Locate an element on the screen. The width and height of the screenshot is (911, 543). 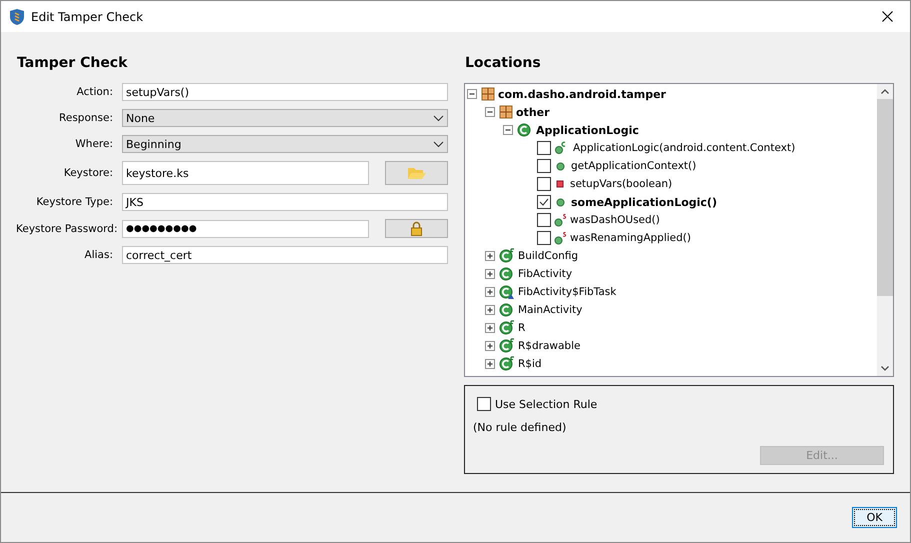
lock-button is located at coordinates (416, 228).